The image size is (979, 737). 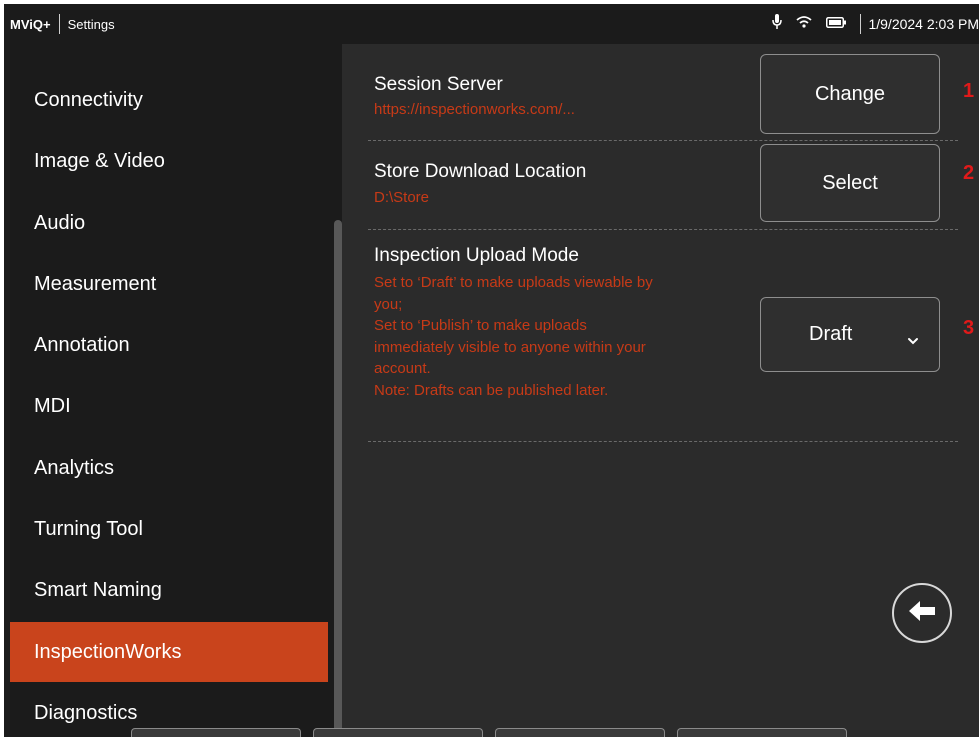 I want to click on status-separator, so click(x=861, y=24).